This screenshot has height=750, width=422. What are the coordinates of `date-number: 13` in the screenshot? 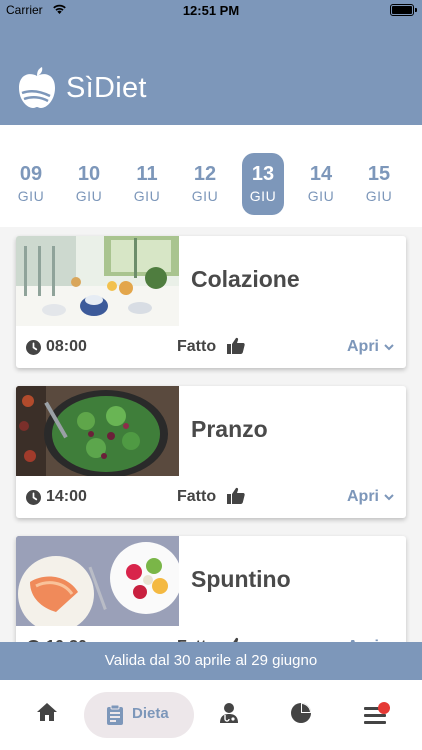 It's located at (263, 174).